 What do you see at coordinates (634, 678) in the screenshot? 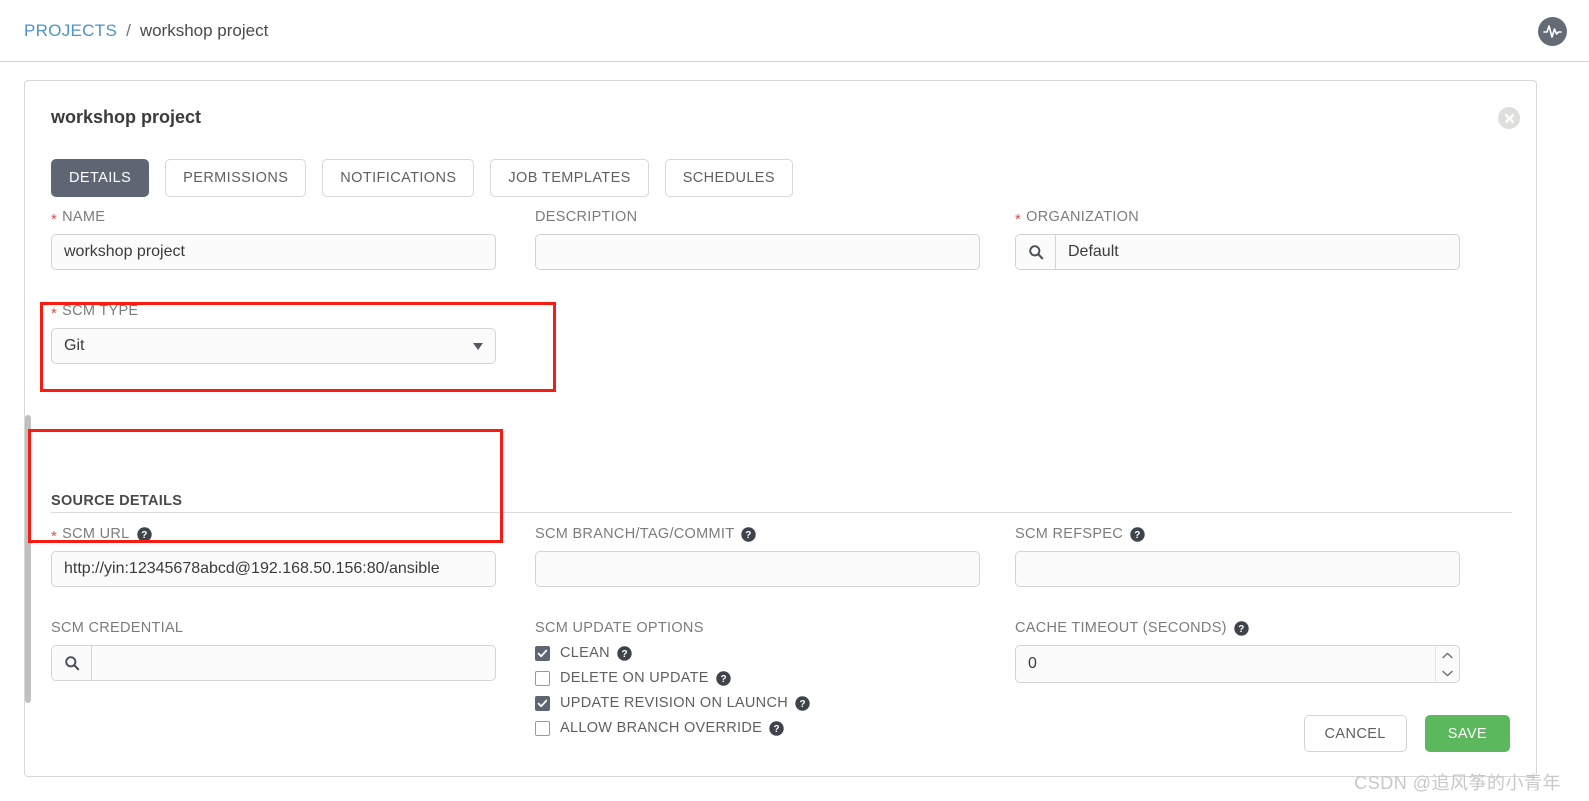
I see `checkbox-delete-on-update-label: DELETE ON UPDATE` at bounding box center [634, 678].